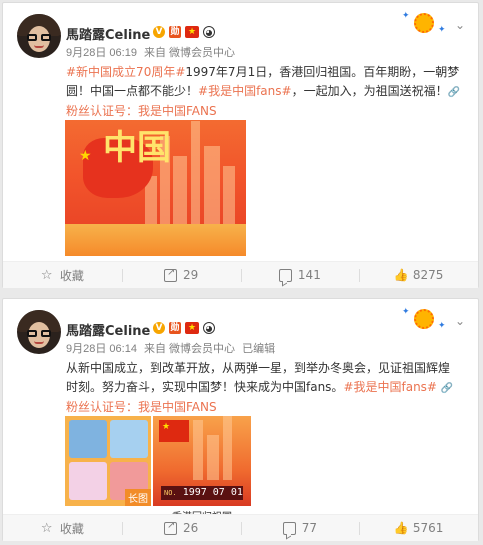 Image resolution: width=483 pixels, height=545 pixels. Describe the element at coordinates (309, 275) in the screenshot. I see `comment-count: 141` at that location.